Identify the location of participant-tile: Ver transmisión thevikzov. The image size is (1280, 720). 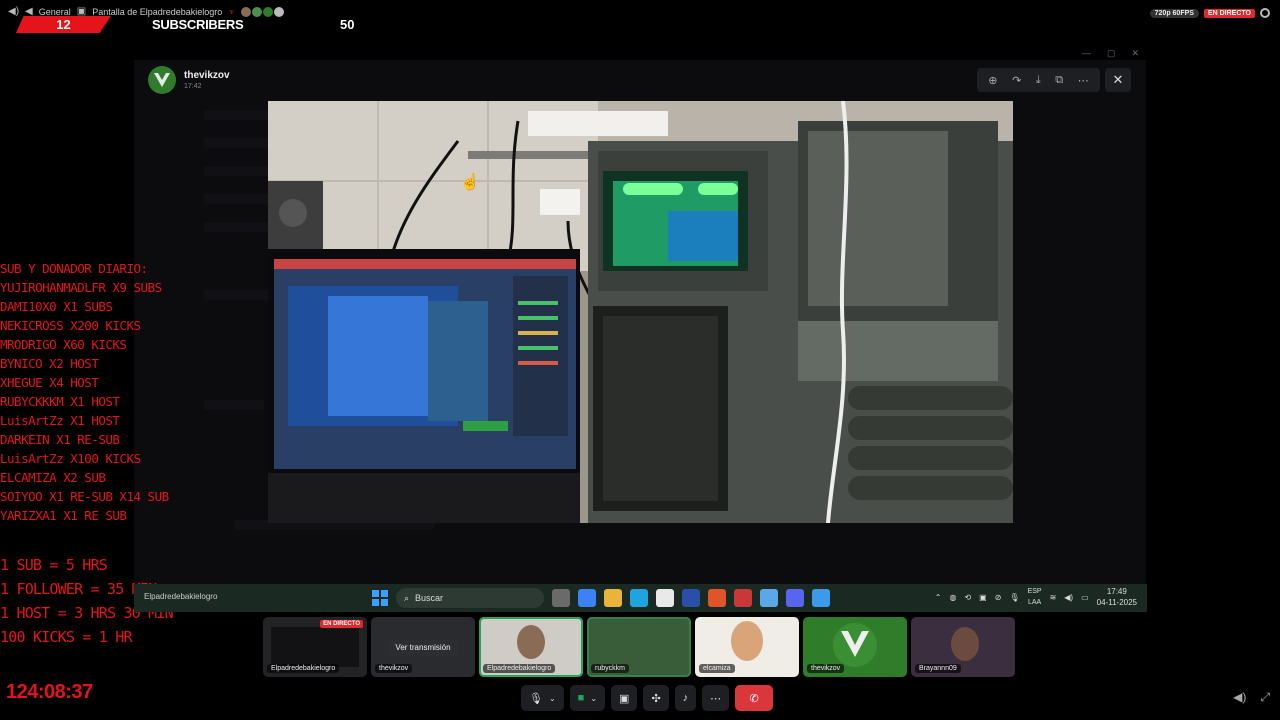
(423, 647).